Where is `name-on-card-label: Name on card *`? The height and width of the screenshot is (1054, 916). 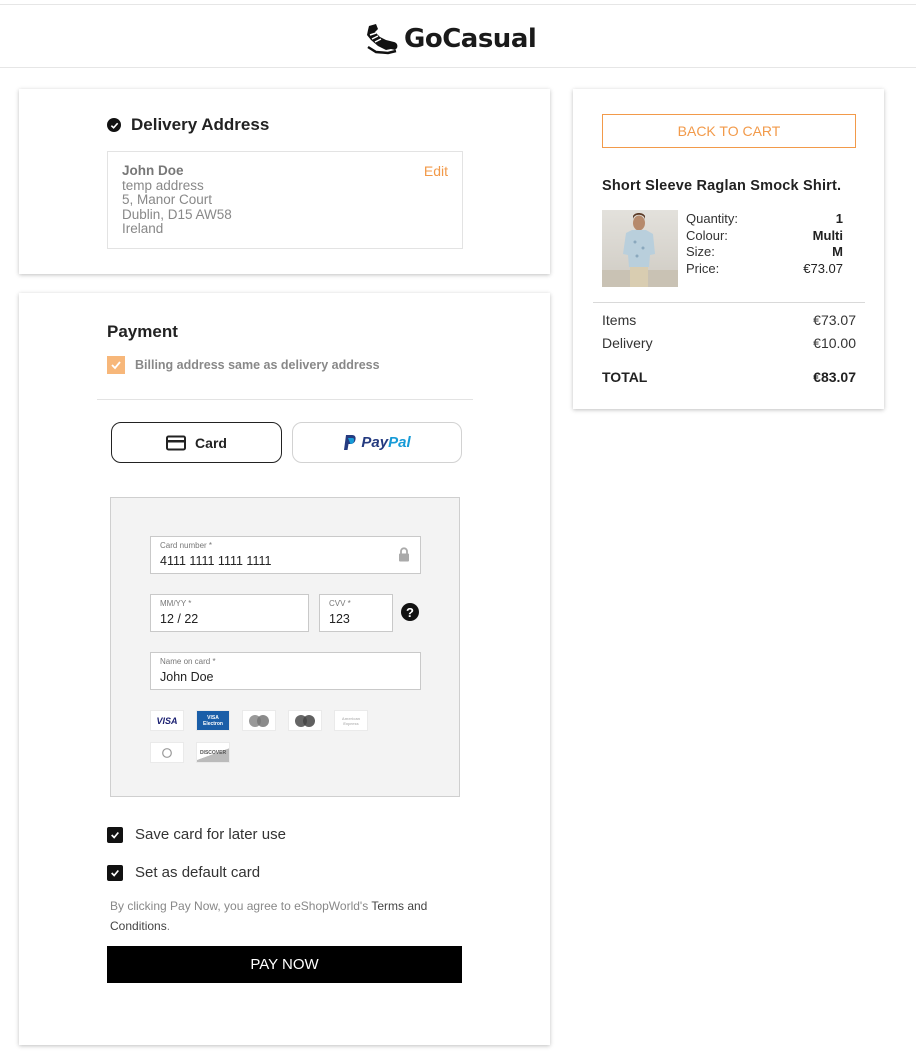
name-on-card-label: Name on card * is located at coordinates (188, 661).